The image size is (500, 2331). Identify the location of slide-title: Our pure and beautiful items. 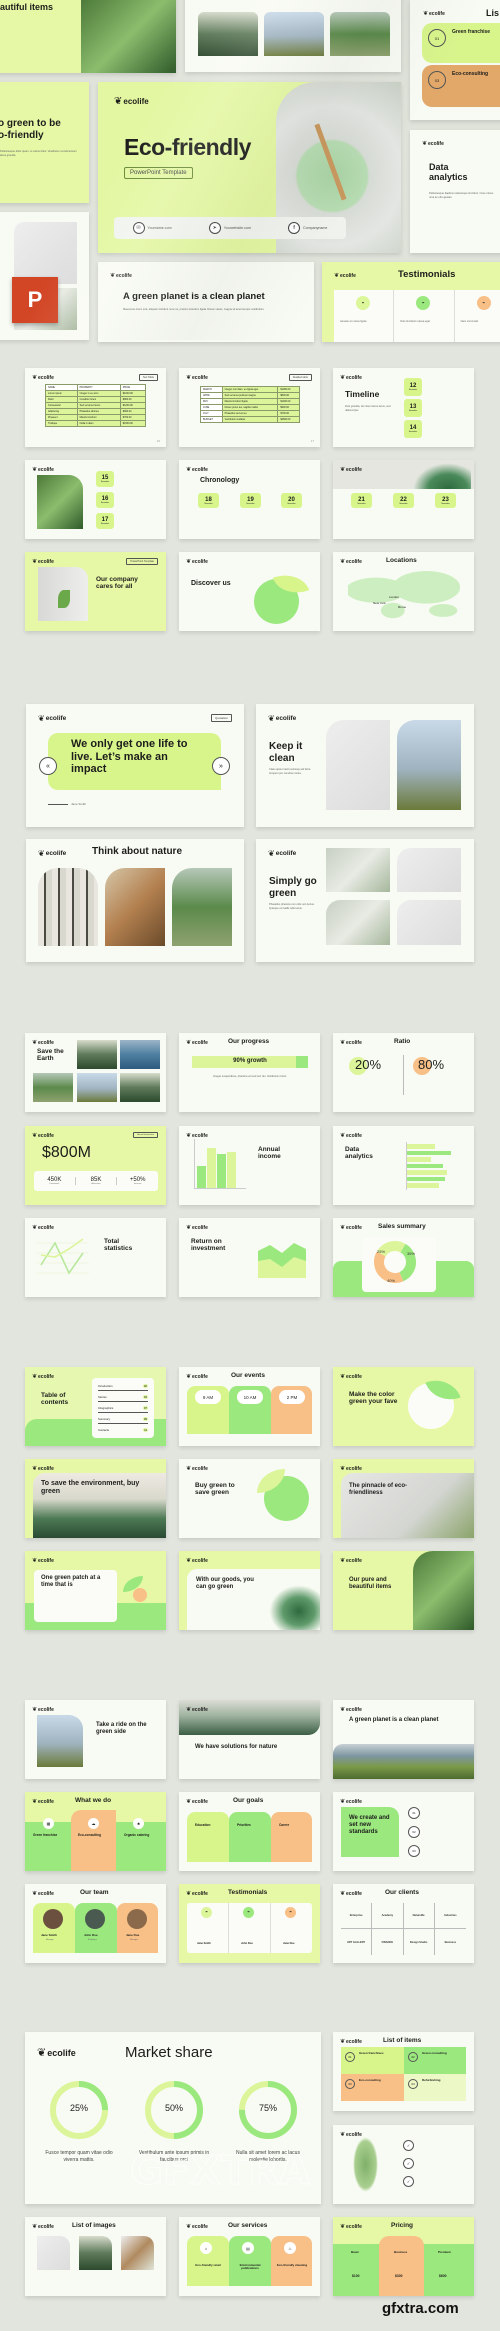
(370, 1583).